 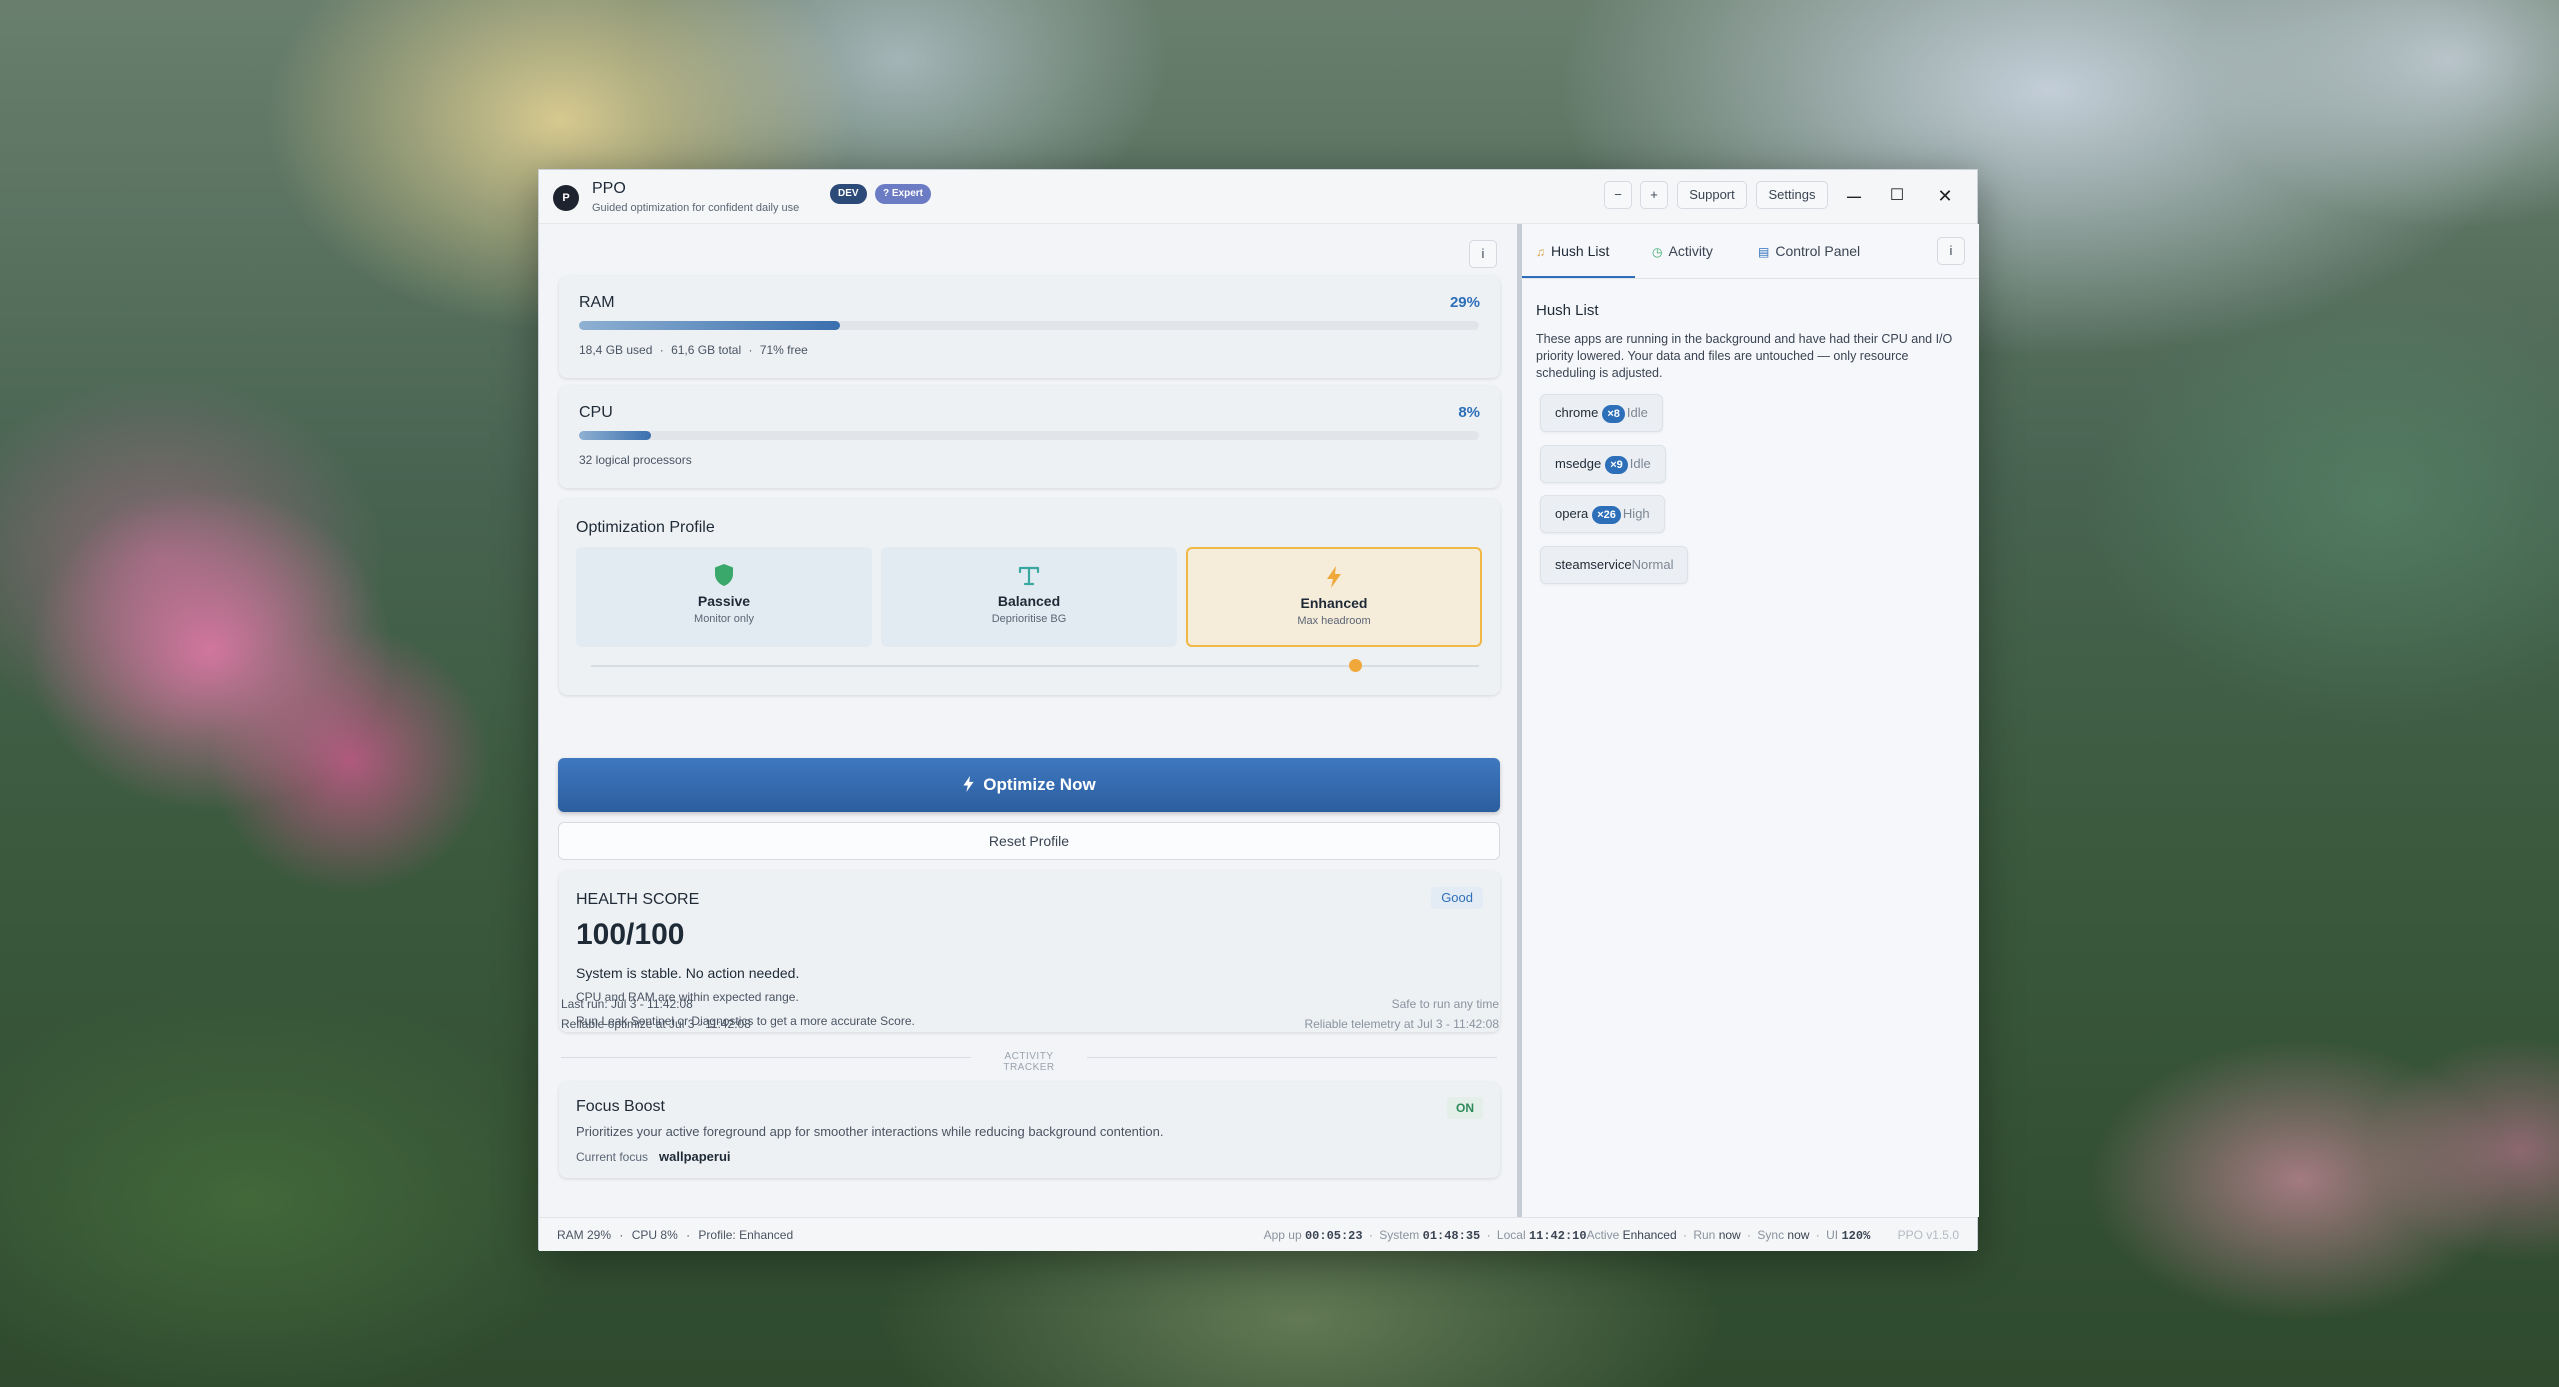 I want to click on status-ram: RAM 29%, so click(x=584, y=1235).